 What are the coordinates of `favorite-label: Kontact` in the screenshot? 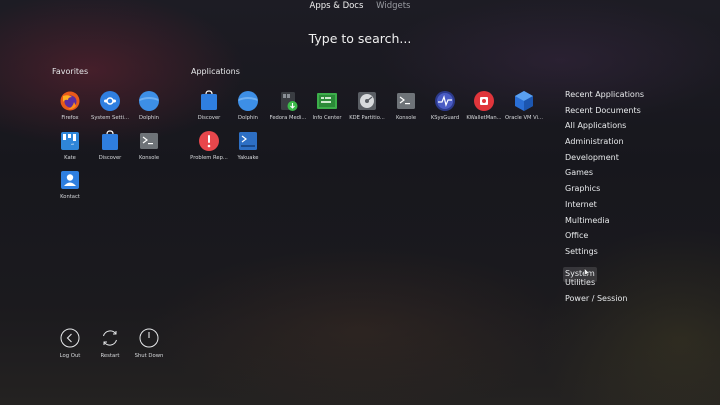 It's located at (70, 197).